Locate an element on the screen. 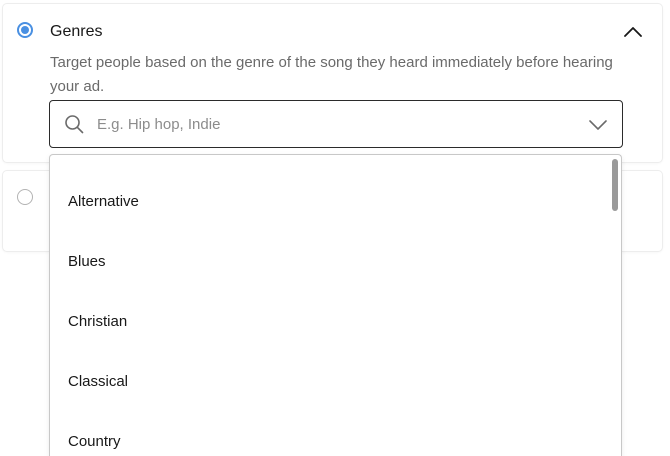 Image resolution: width=670 pixels, height=456 pixels. genre-option-country: Country is located at coordinates (330, 434).